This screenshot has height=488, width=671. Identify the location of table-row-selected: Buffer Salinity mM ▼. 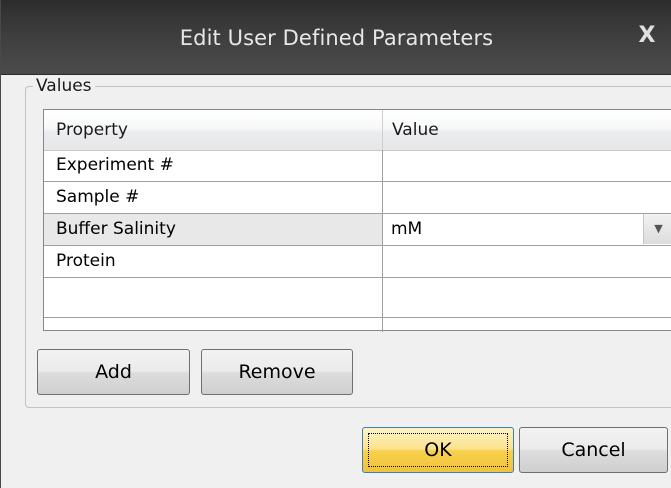
(357, 230).